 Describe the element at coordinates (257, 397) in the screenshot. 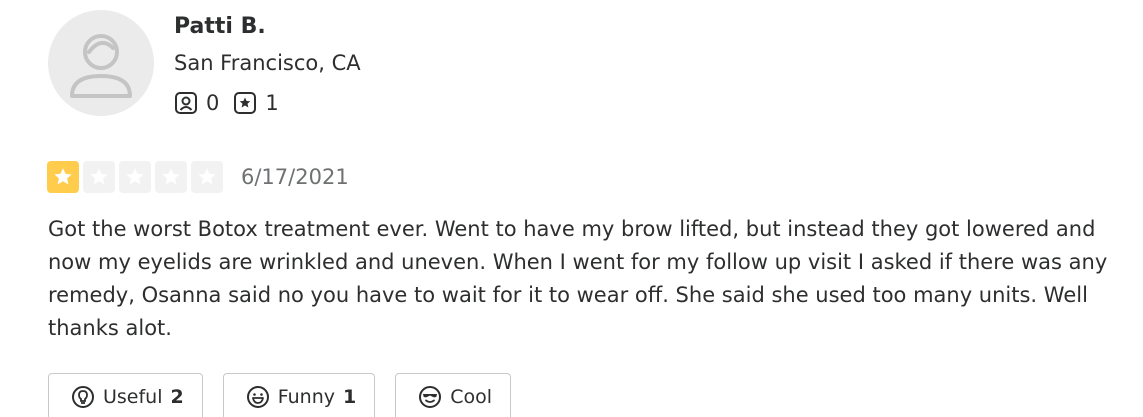

I see `smile-face-icon` at that location.